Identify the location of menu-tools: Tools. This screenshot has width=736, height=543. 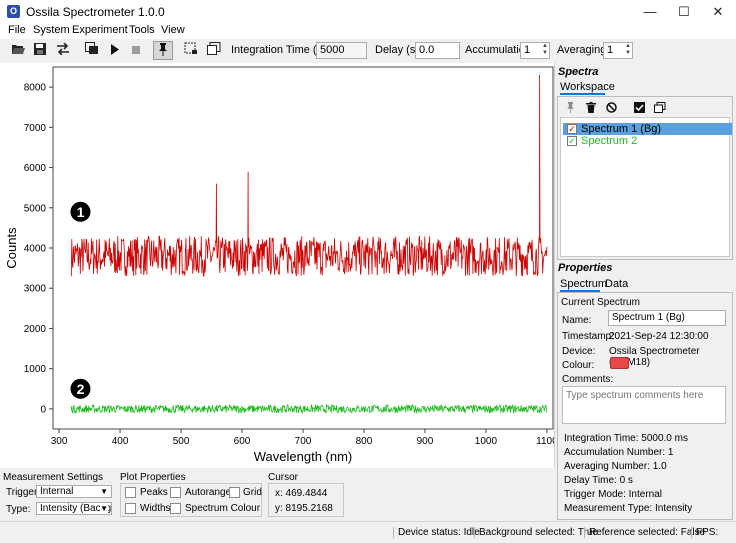
(142, 30).